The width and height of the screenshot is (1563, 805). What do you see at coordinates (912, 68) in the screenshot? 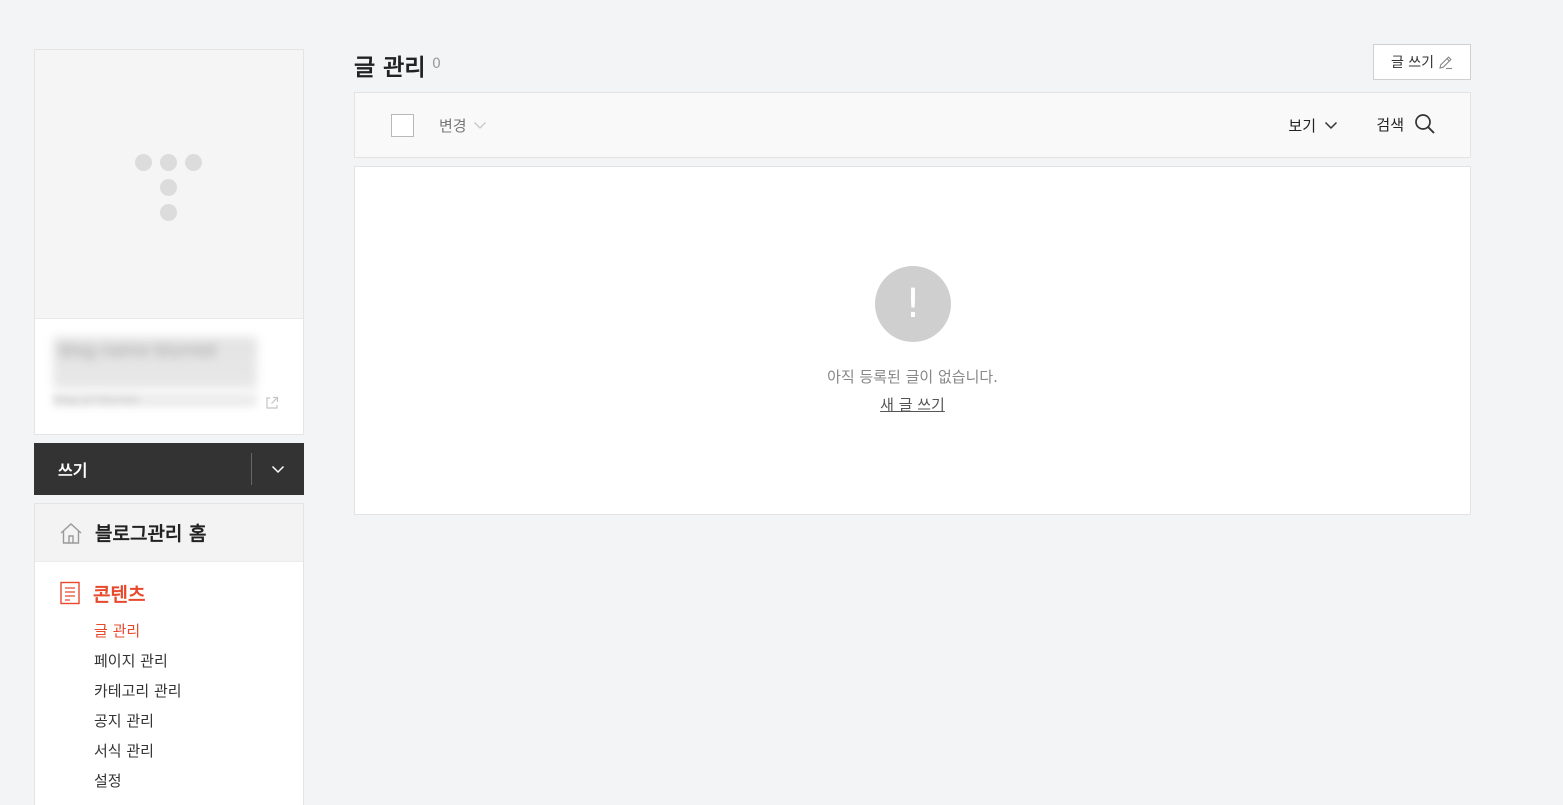
I see `page-header: 글 관리 0 글 쓰기` at bounding box center [912, 68].